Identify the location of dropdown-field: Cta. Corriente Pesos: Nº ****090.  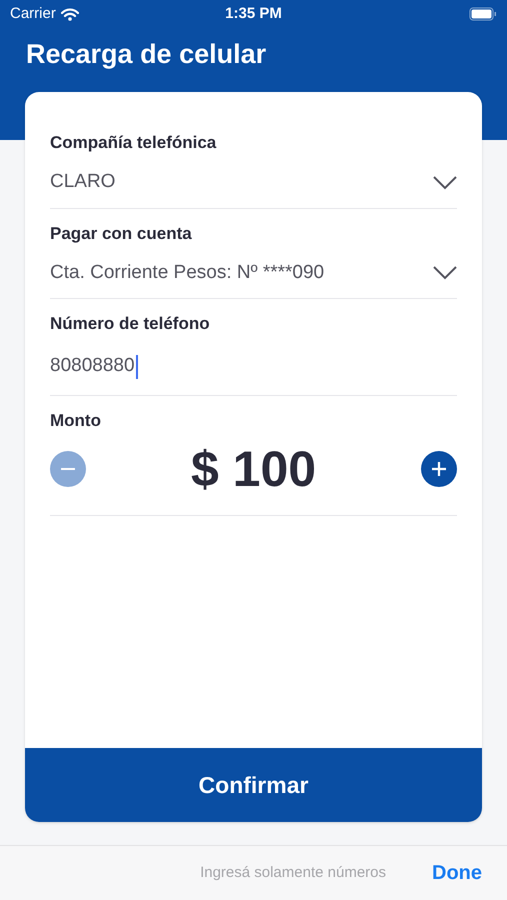
(253, 273).